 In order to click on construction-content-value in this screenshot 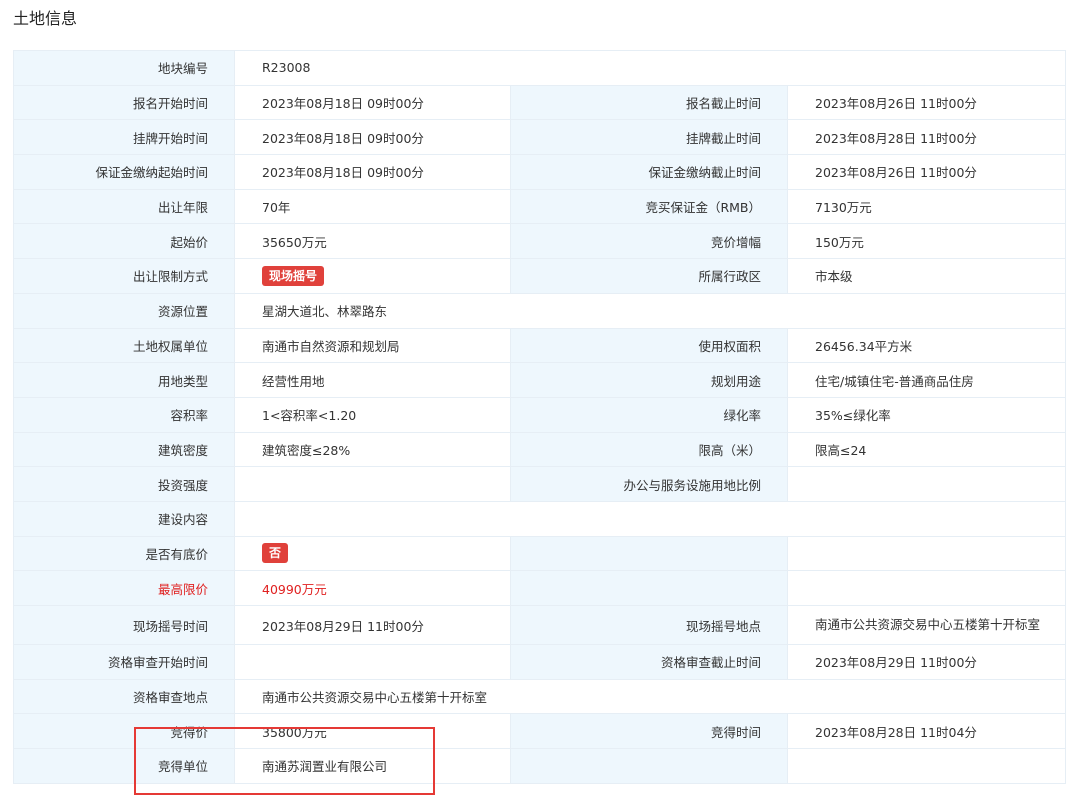, I will do `click(650, 518)`.